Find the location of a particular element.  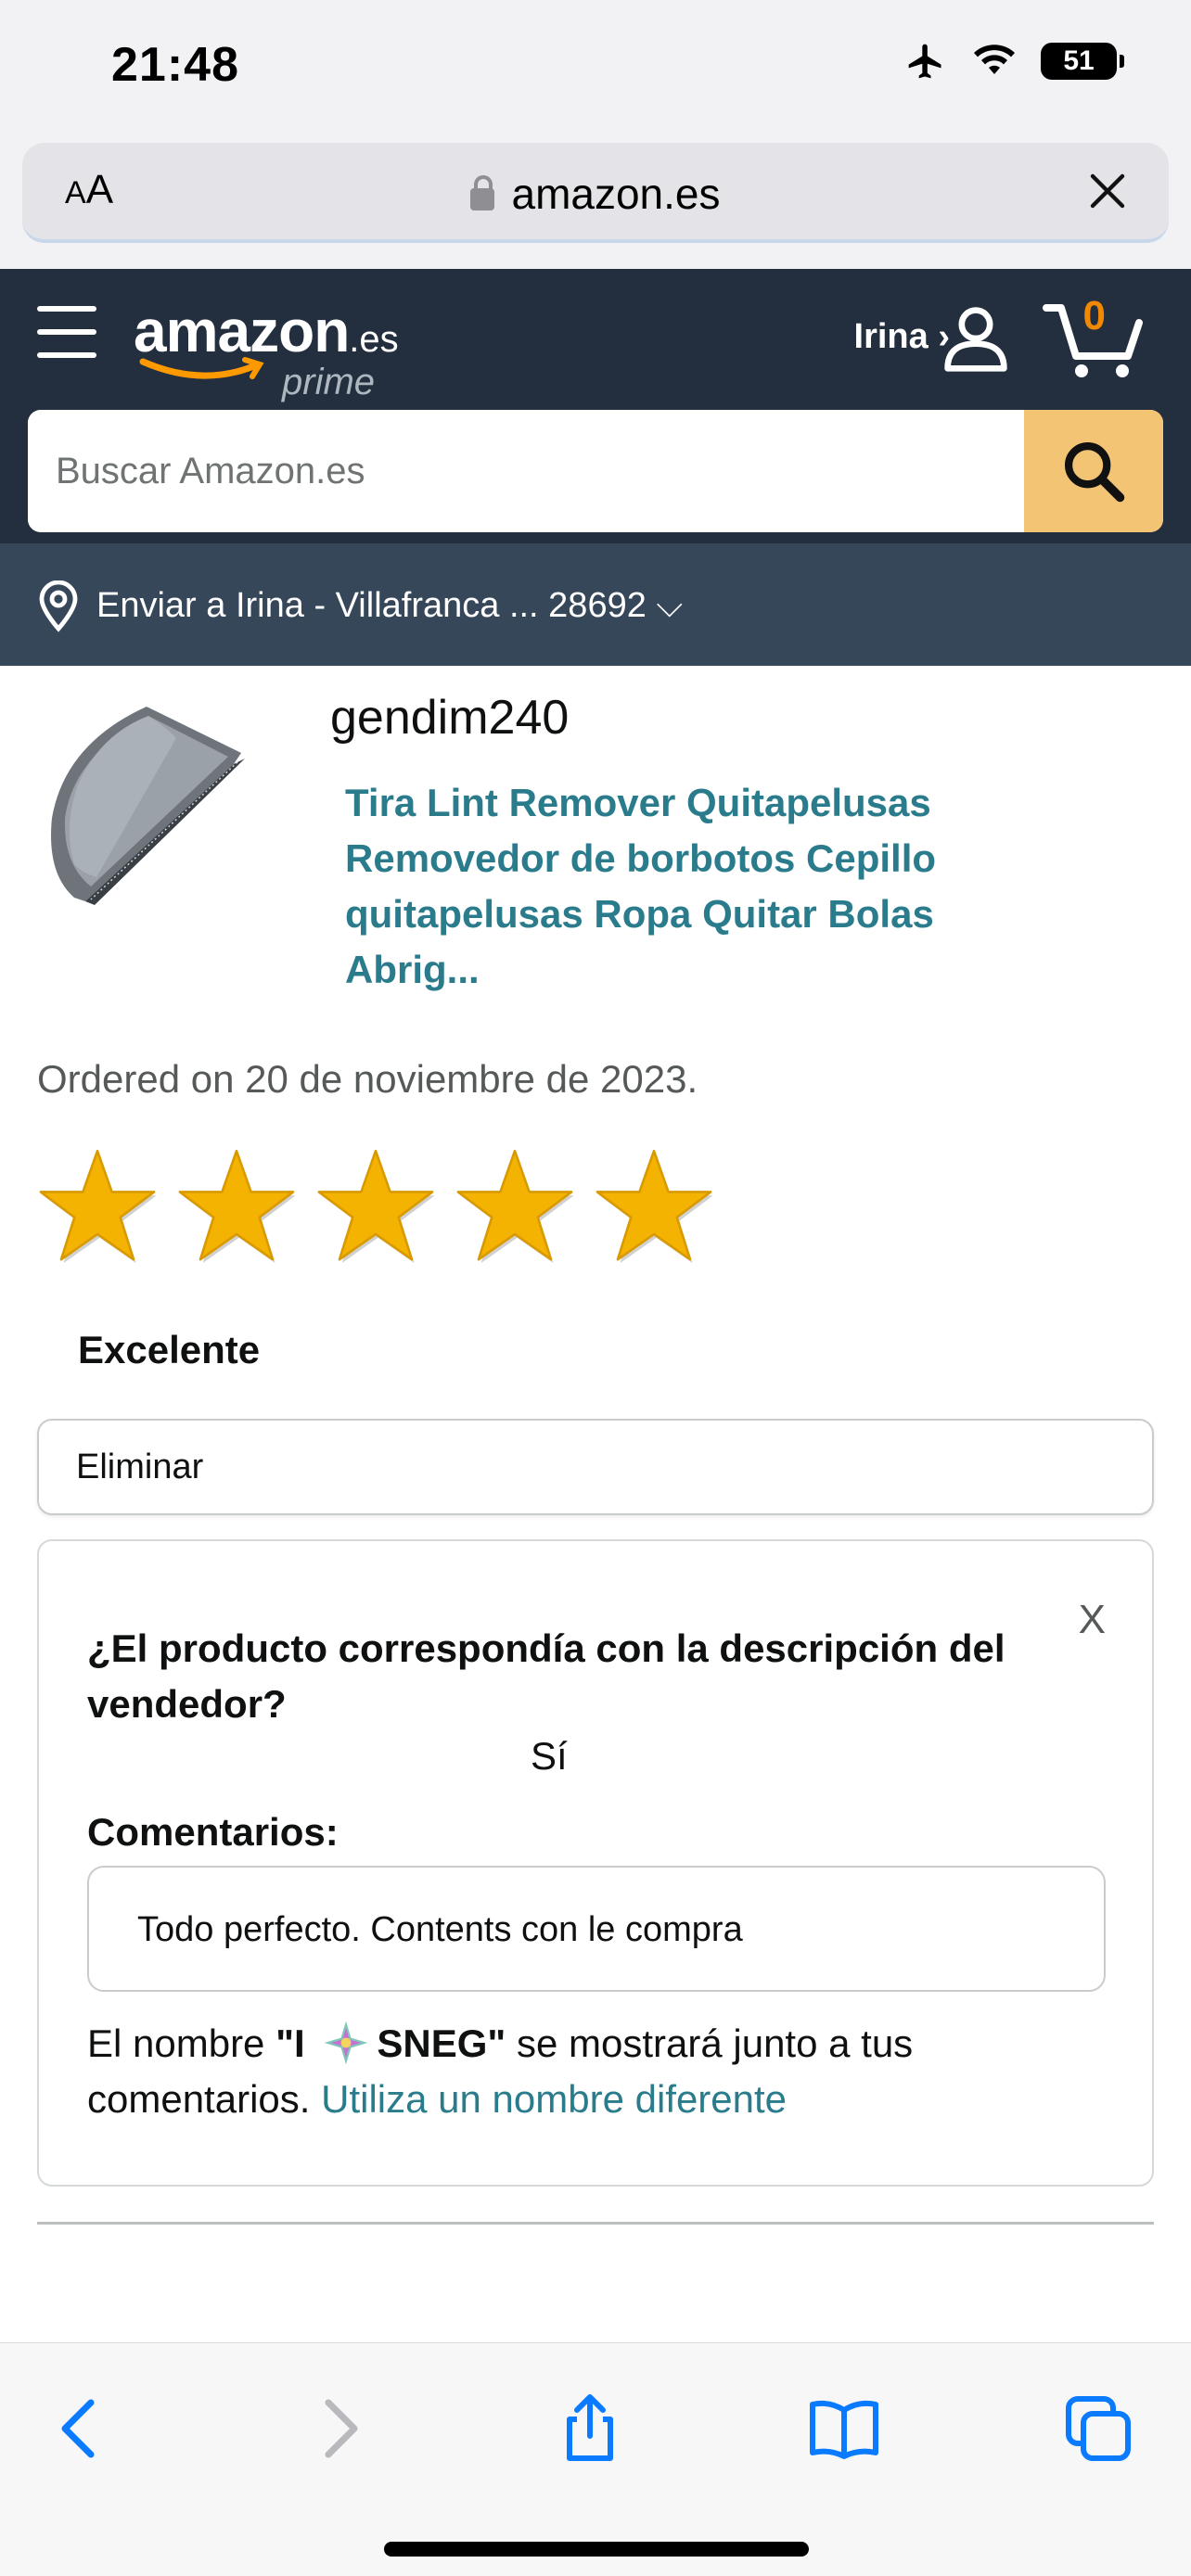

menu-icon is located at coordinates (66, 332).